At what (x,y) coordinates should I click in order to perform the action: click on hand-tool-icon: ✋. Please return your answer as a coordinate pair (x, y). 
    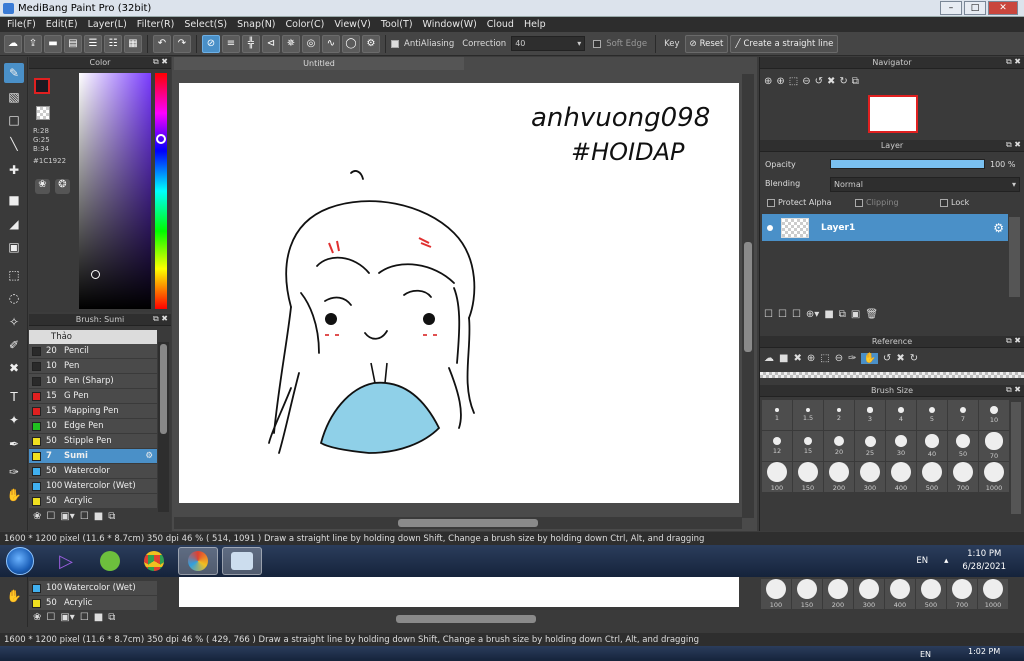
    Looking at the image, I should click on (14, 596).